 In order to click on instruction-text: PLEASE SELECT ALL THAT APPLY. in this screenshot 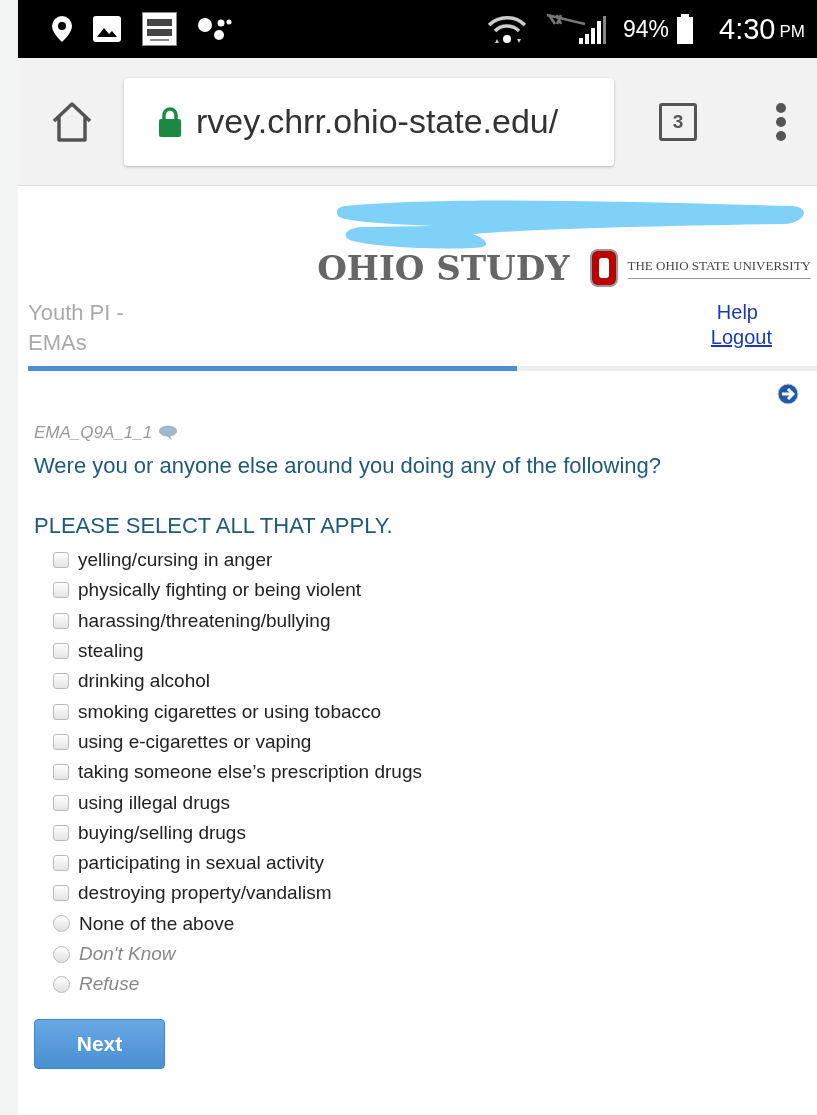, I will do `click(214, 526)`.